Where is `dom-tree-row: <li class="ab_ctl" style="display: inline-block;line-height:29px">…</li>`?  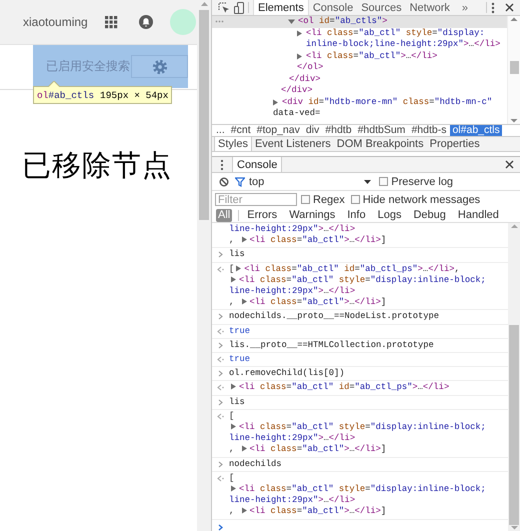 dom-tree-row: <li class="ab_ctl" style="display: inline-block;line-height:29px">…</li> is located at coordinates (359, 39).